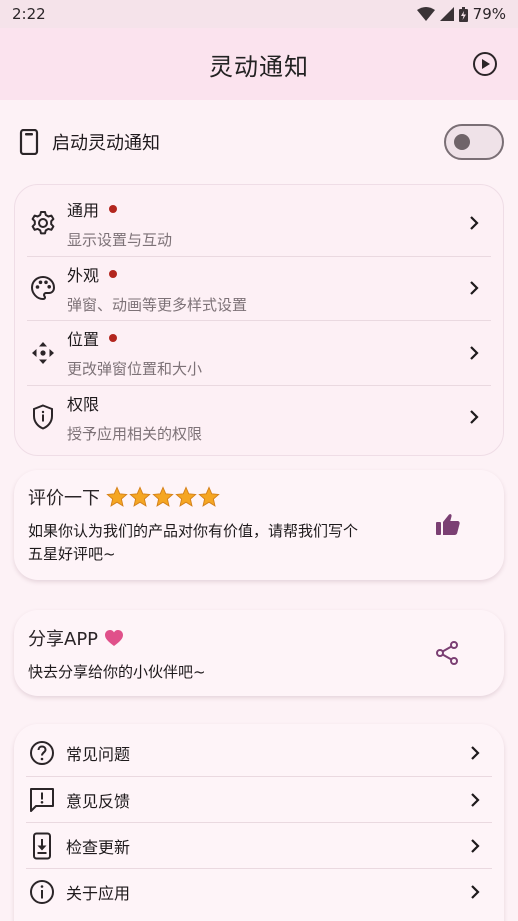 Image resolution: width=518 pixels, height=921 pixels. What do you see at coordinates (193, 531) in the screenshot?
I see `rate-desc-line-1: 如果你认为我们的产品对你有价值，请帮我们写个` at bounding box center [193, 531].